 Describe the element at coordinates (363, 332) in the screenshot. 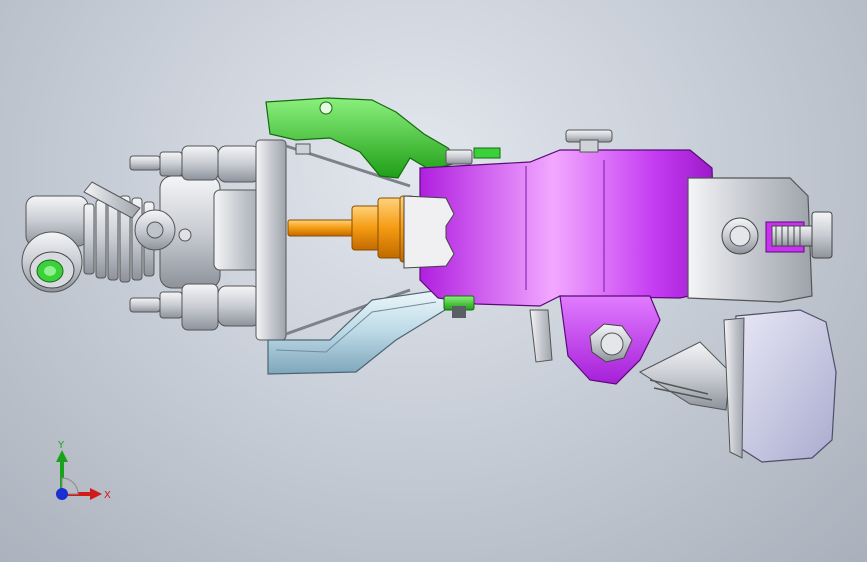

I see `lower-steel-bracket` at that location.